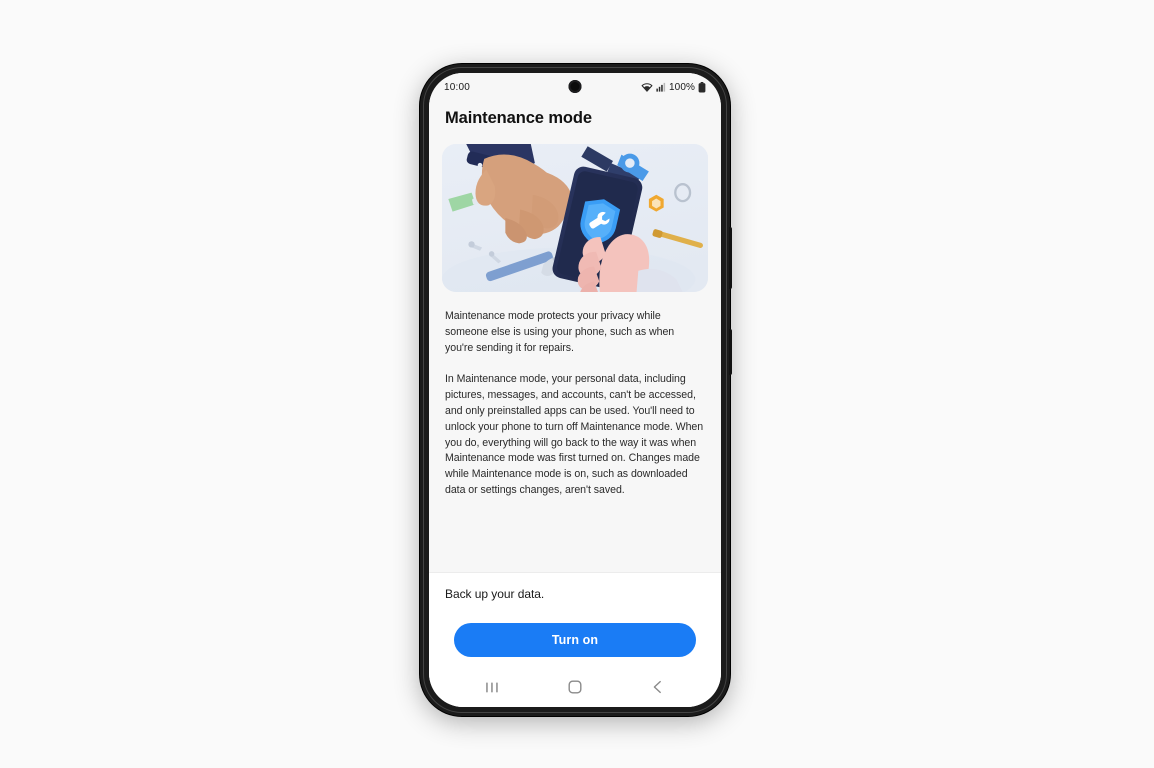 The width and height of the screenshot is (1154, 768). Describe the element at coordinates (575, 218) in the screenshot. I see `maintenance-mode-illustration` at that location.